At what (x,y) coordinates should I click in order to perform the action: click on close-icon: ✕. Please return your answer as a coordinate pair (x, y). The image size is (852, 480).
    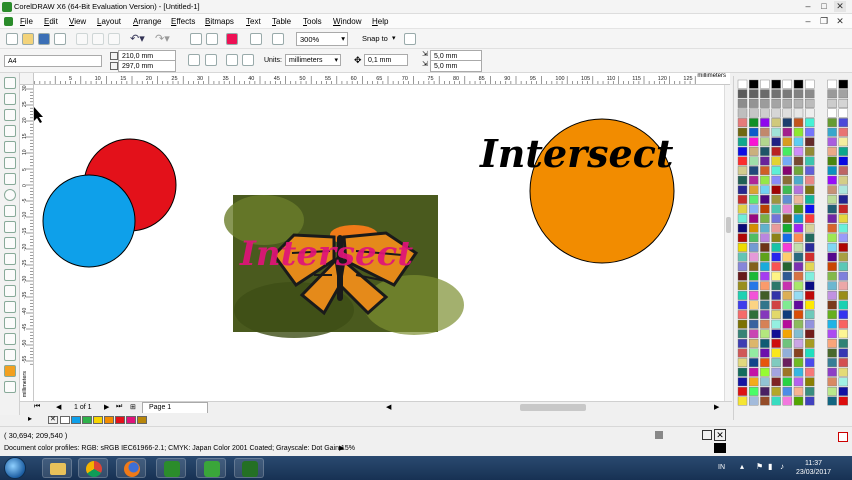
    Looking at the image, I should click on (840, 6).